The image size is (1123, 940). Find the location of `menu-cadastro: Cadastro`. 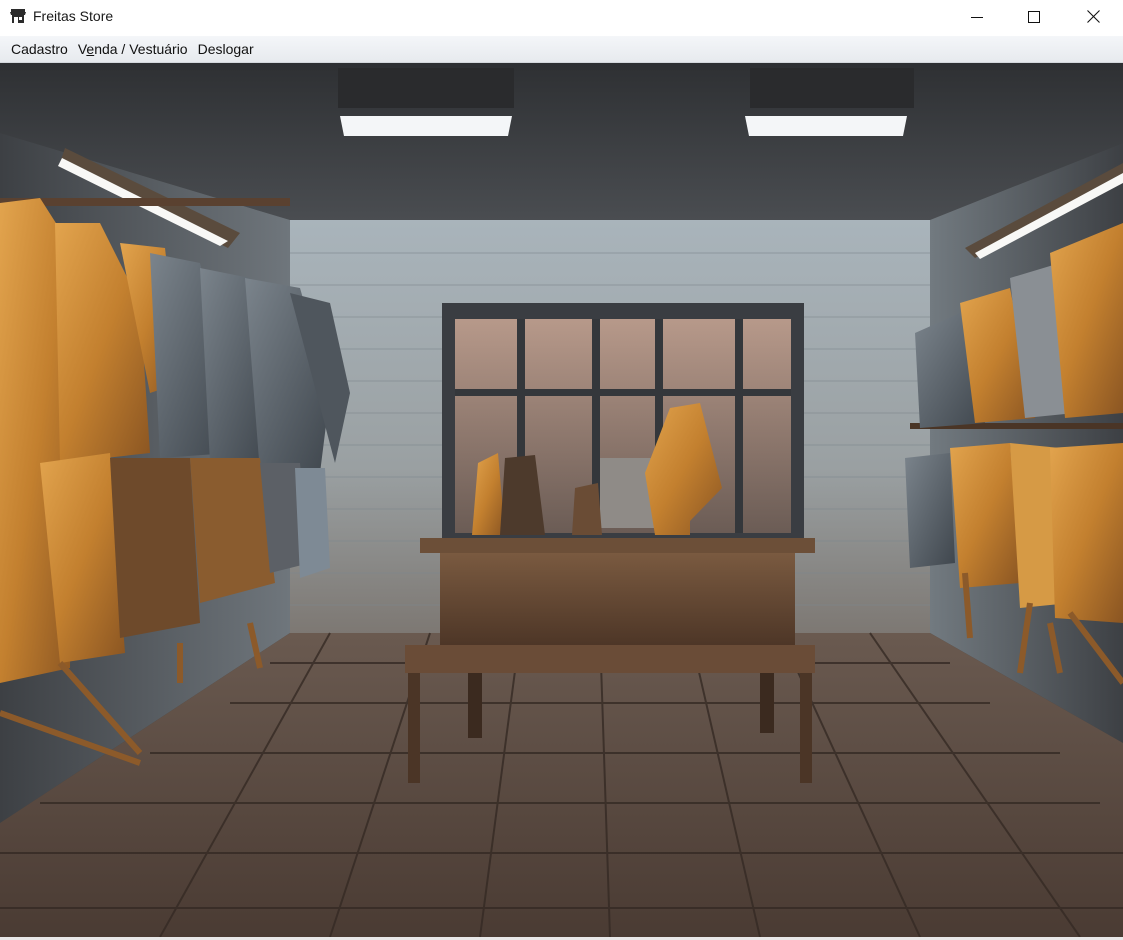

menu-cadastro: Cadastro is located at coordinates (36, 49).